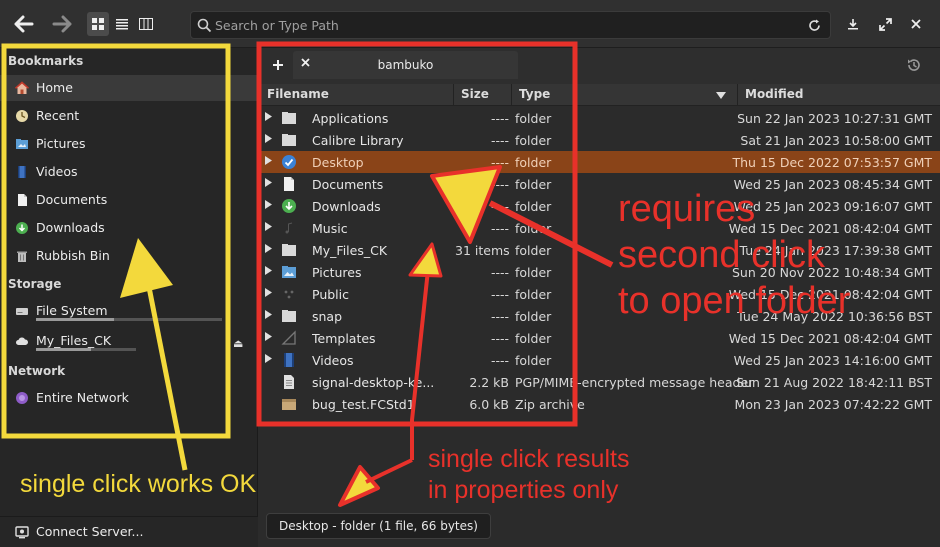  Describe the element at coordinates (22, 256) in the screenshot. I see `trash-icon` at that location.